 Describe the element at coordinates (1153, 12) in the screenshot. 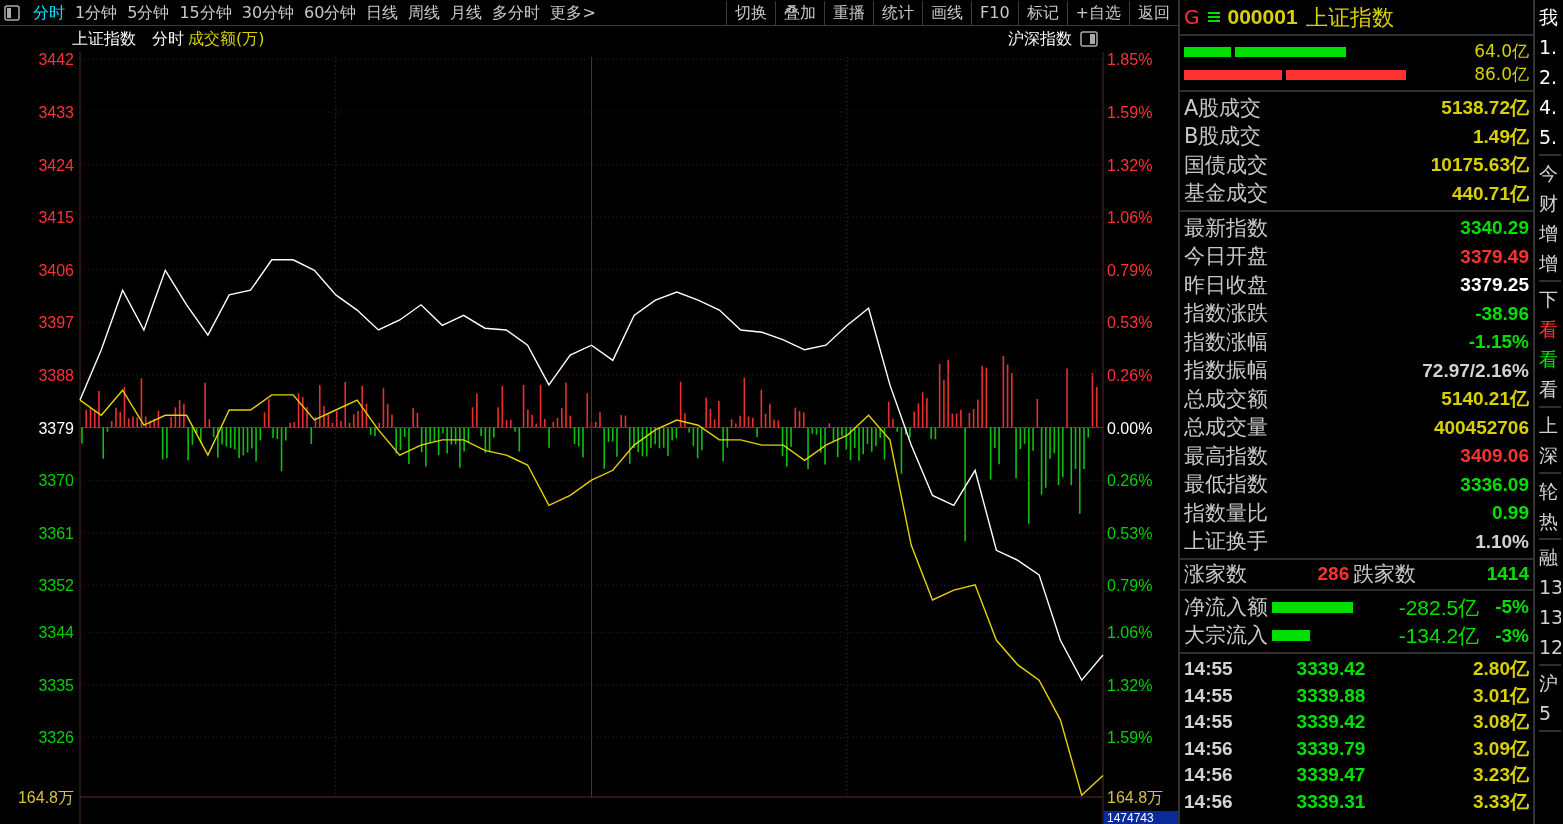

I see `toolbar-button: 返回` at that location.